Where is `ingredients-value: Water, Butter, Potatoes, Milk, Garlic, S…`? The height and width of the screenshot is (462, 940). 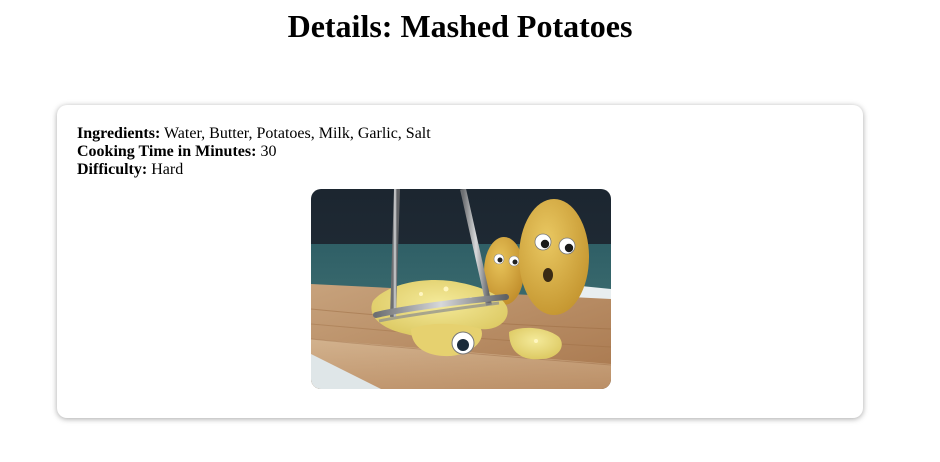
ingredients-value: Water, Butter, Potatoes, Milk, Garlic, S… is located at coordinates (297, 133).